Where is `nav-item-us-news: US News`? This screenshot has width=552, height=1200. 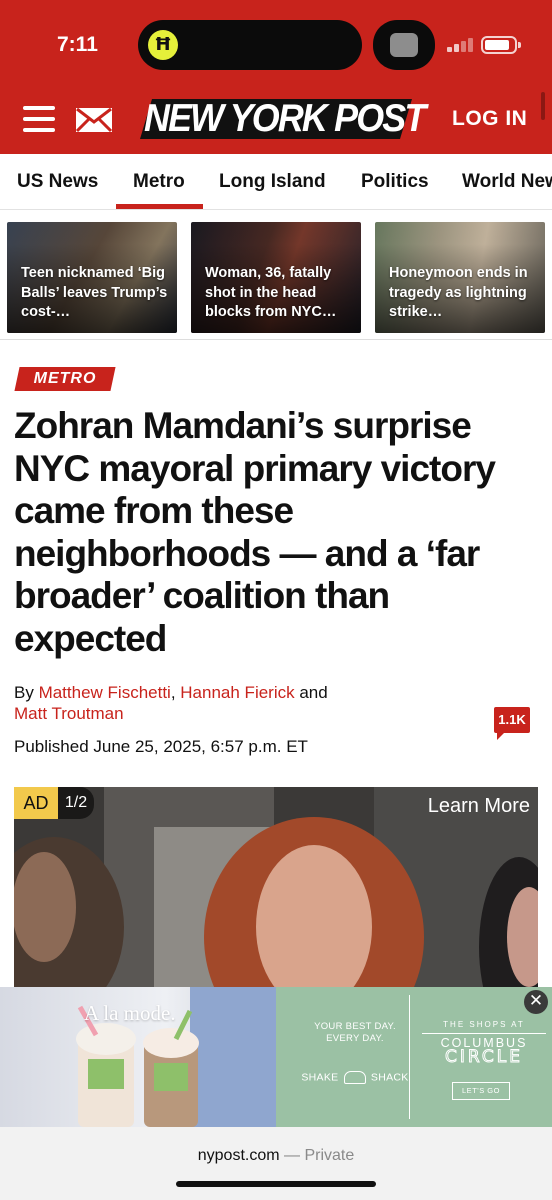 nav-item-us-news: US News is located at coordinates (57, 182).